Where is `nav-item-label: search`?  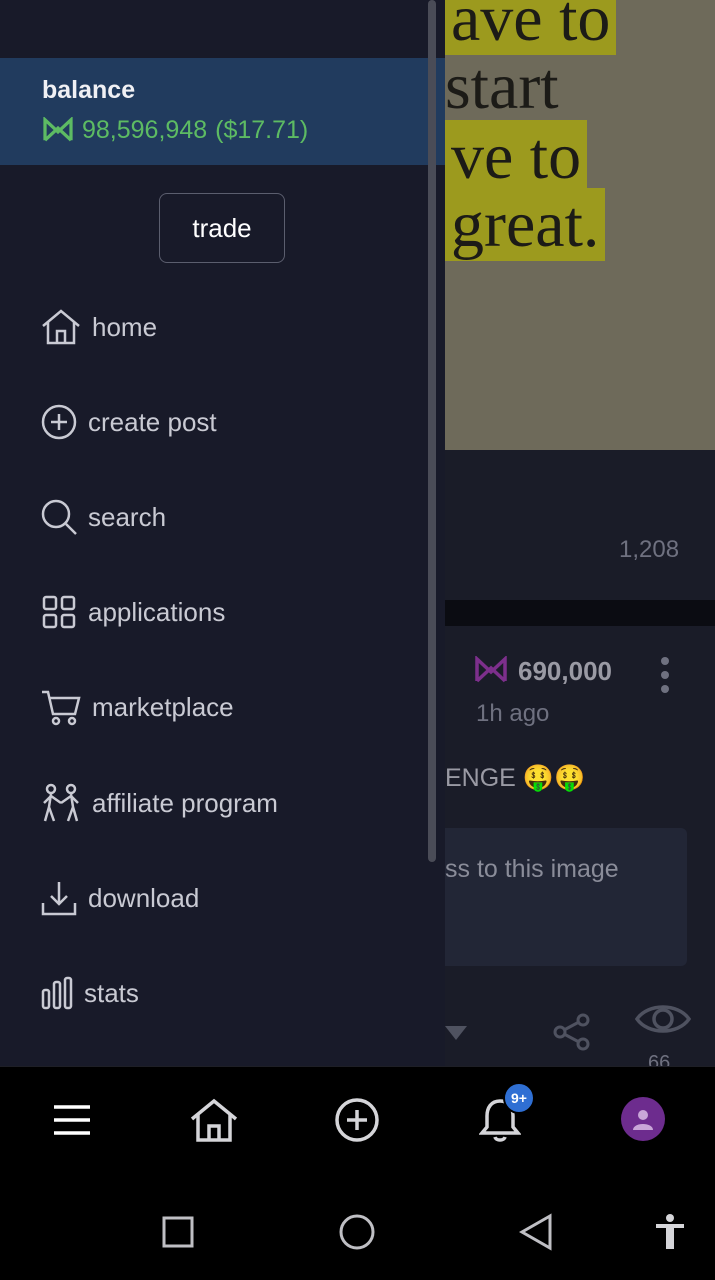 nav-item-label: search is located at coordinates (127, 516).